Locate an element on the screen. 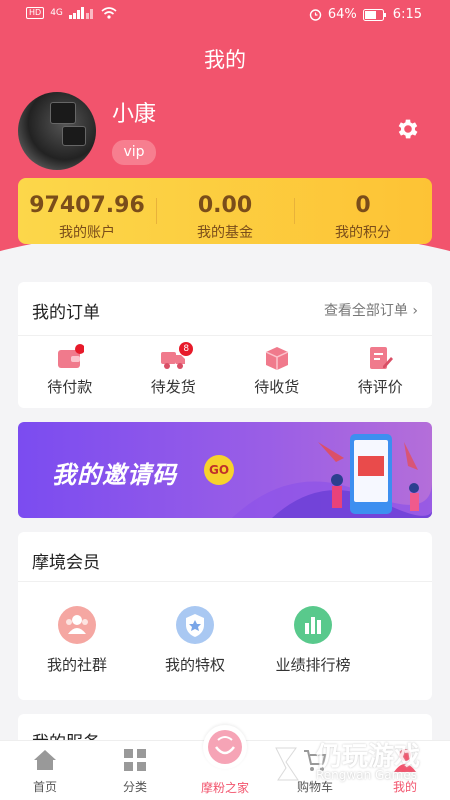 The image size is (450, 800). tab-label: 分类 is located at coordinates (134, 787).